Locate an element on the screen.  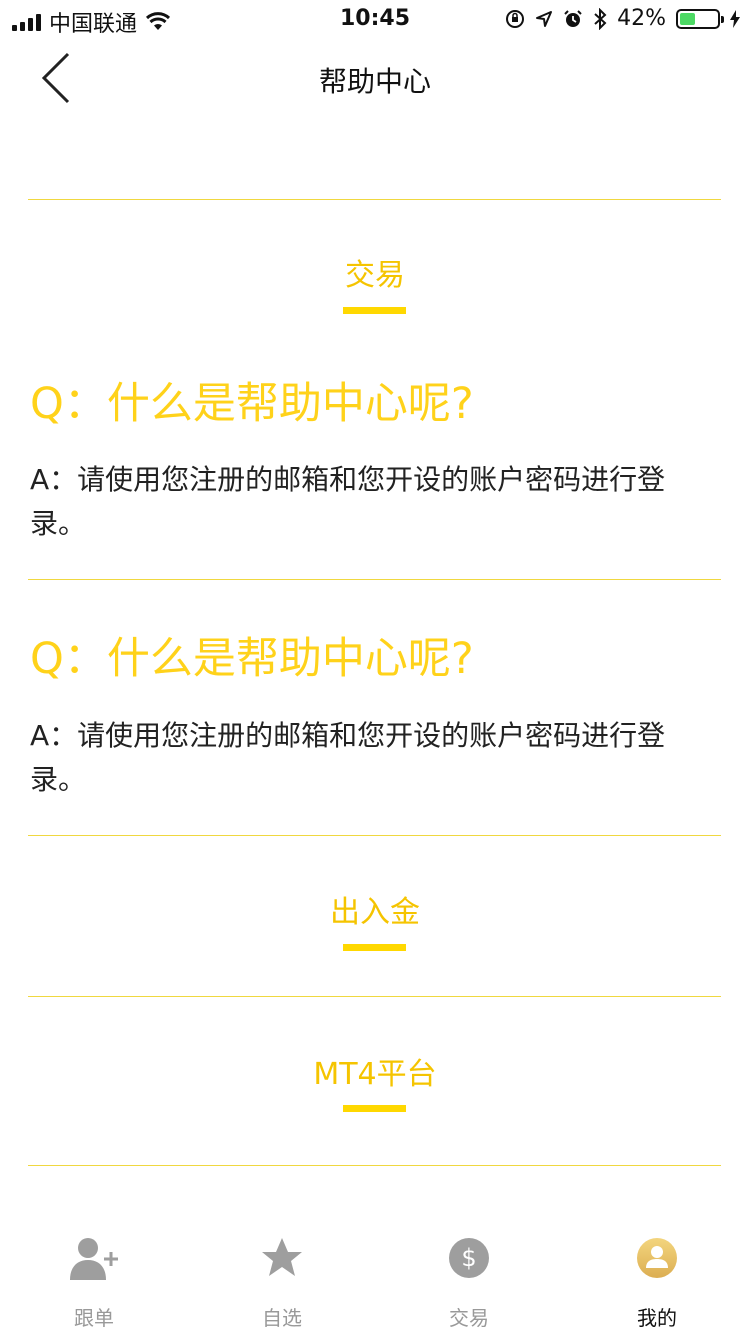
tab-mine: 我的 is located at coordinates (657, 1279).